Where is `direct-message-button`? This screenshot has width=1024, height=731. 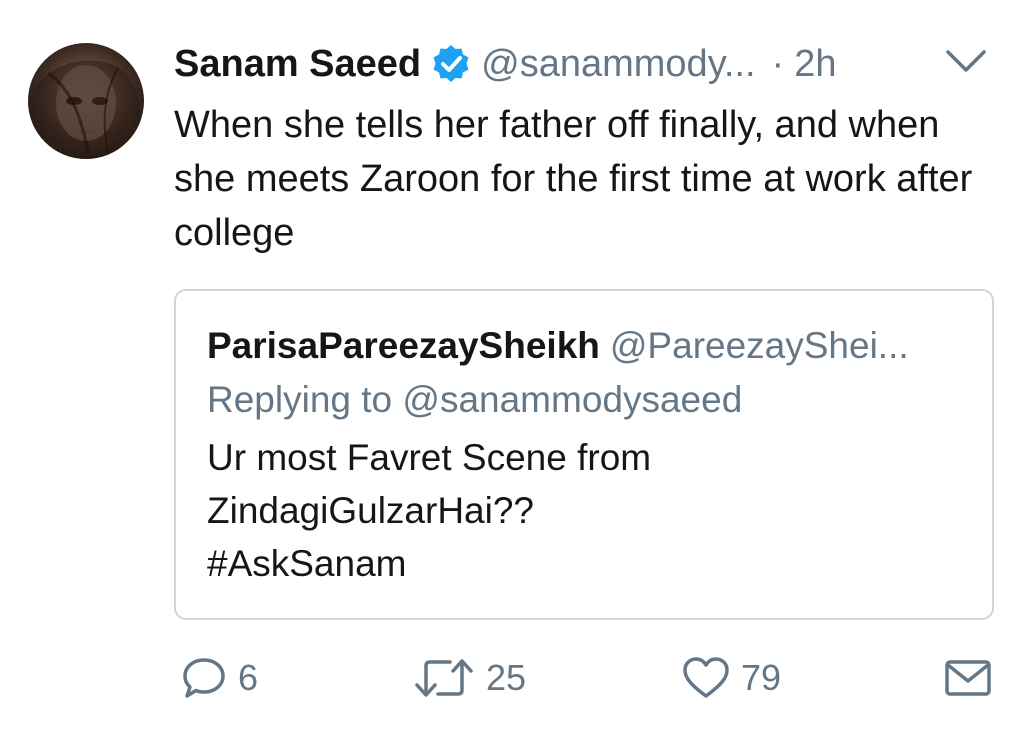
direct-message-button is located at coordinates (968, 678).